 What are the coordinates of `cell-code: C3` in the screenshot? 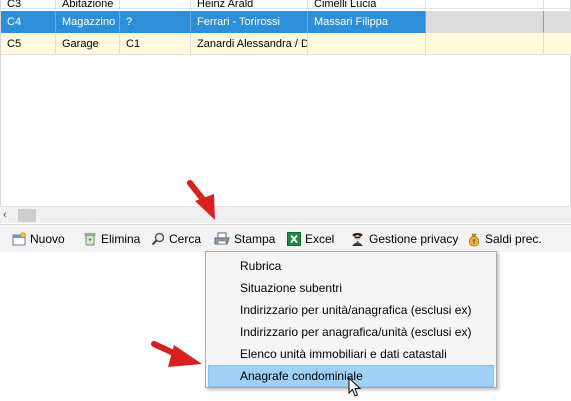 It's located at (28, 4).